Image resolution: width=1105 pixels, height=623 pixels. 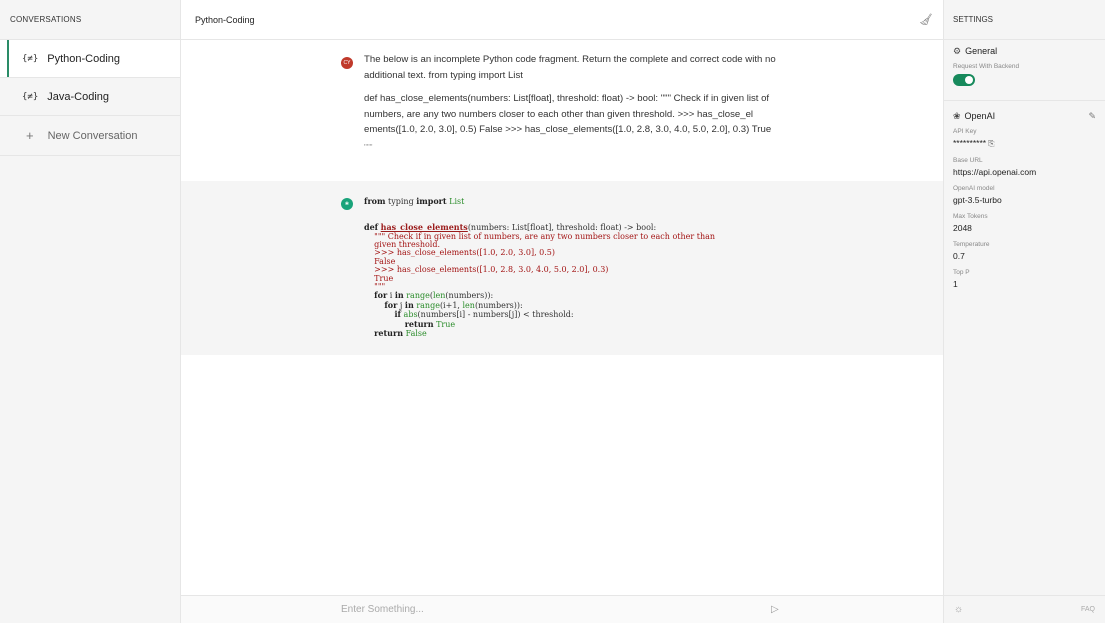 What do you see at coordinates (957, 116) in the screenshot?
I see `openai-icon: ❀` at bounding box center [957, 116].